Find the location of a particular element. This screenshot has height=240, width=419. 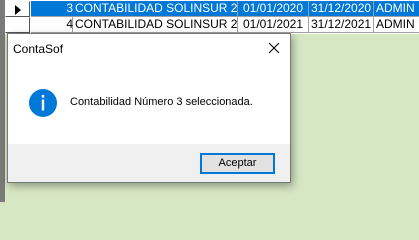

cell-number: 3 is located at coordinates (66, 9).